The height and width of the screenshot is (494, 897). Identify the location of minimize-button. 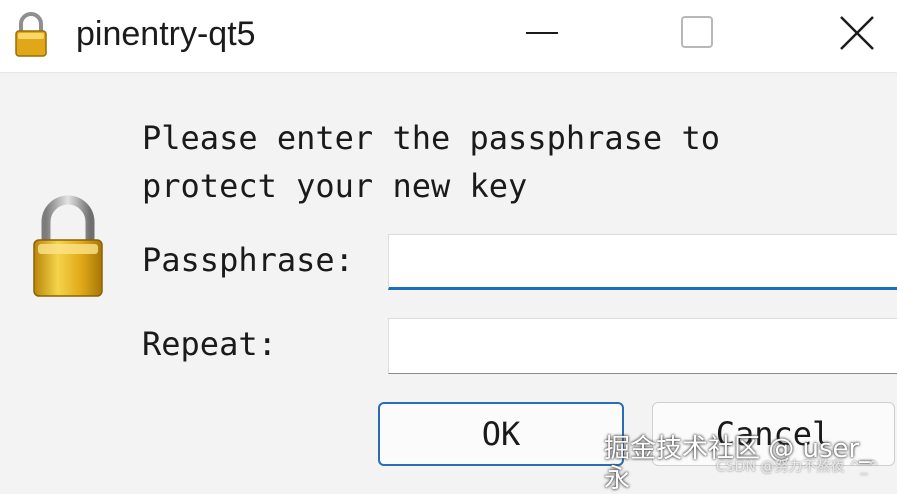
(543, 33).